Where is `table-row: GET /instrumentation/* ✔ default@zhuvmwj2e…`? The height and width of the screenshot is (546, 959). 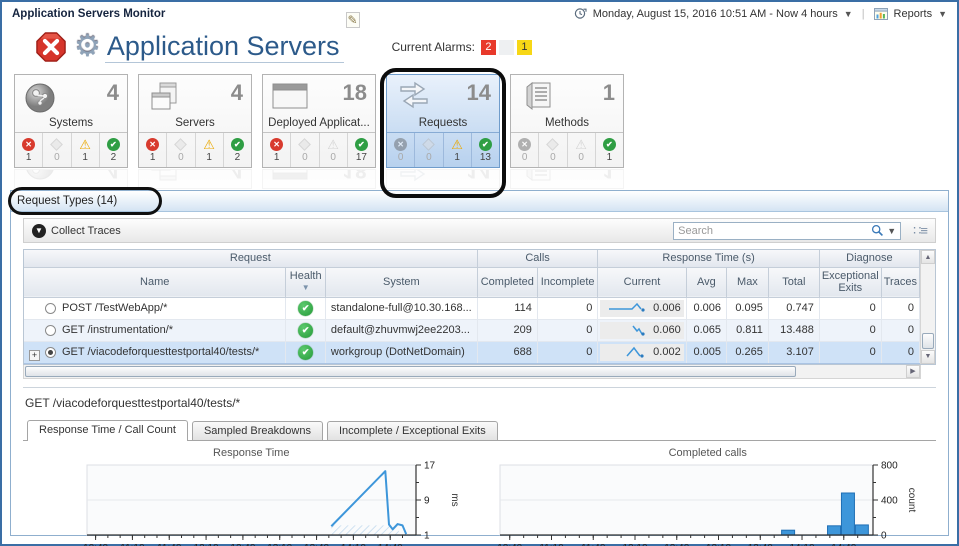
table-row: GET /instrumentation/* ✔ default@zhuvmwj2e… is located at coordinates (472, 330).